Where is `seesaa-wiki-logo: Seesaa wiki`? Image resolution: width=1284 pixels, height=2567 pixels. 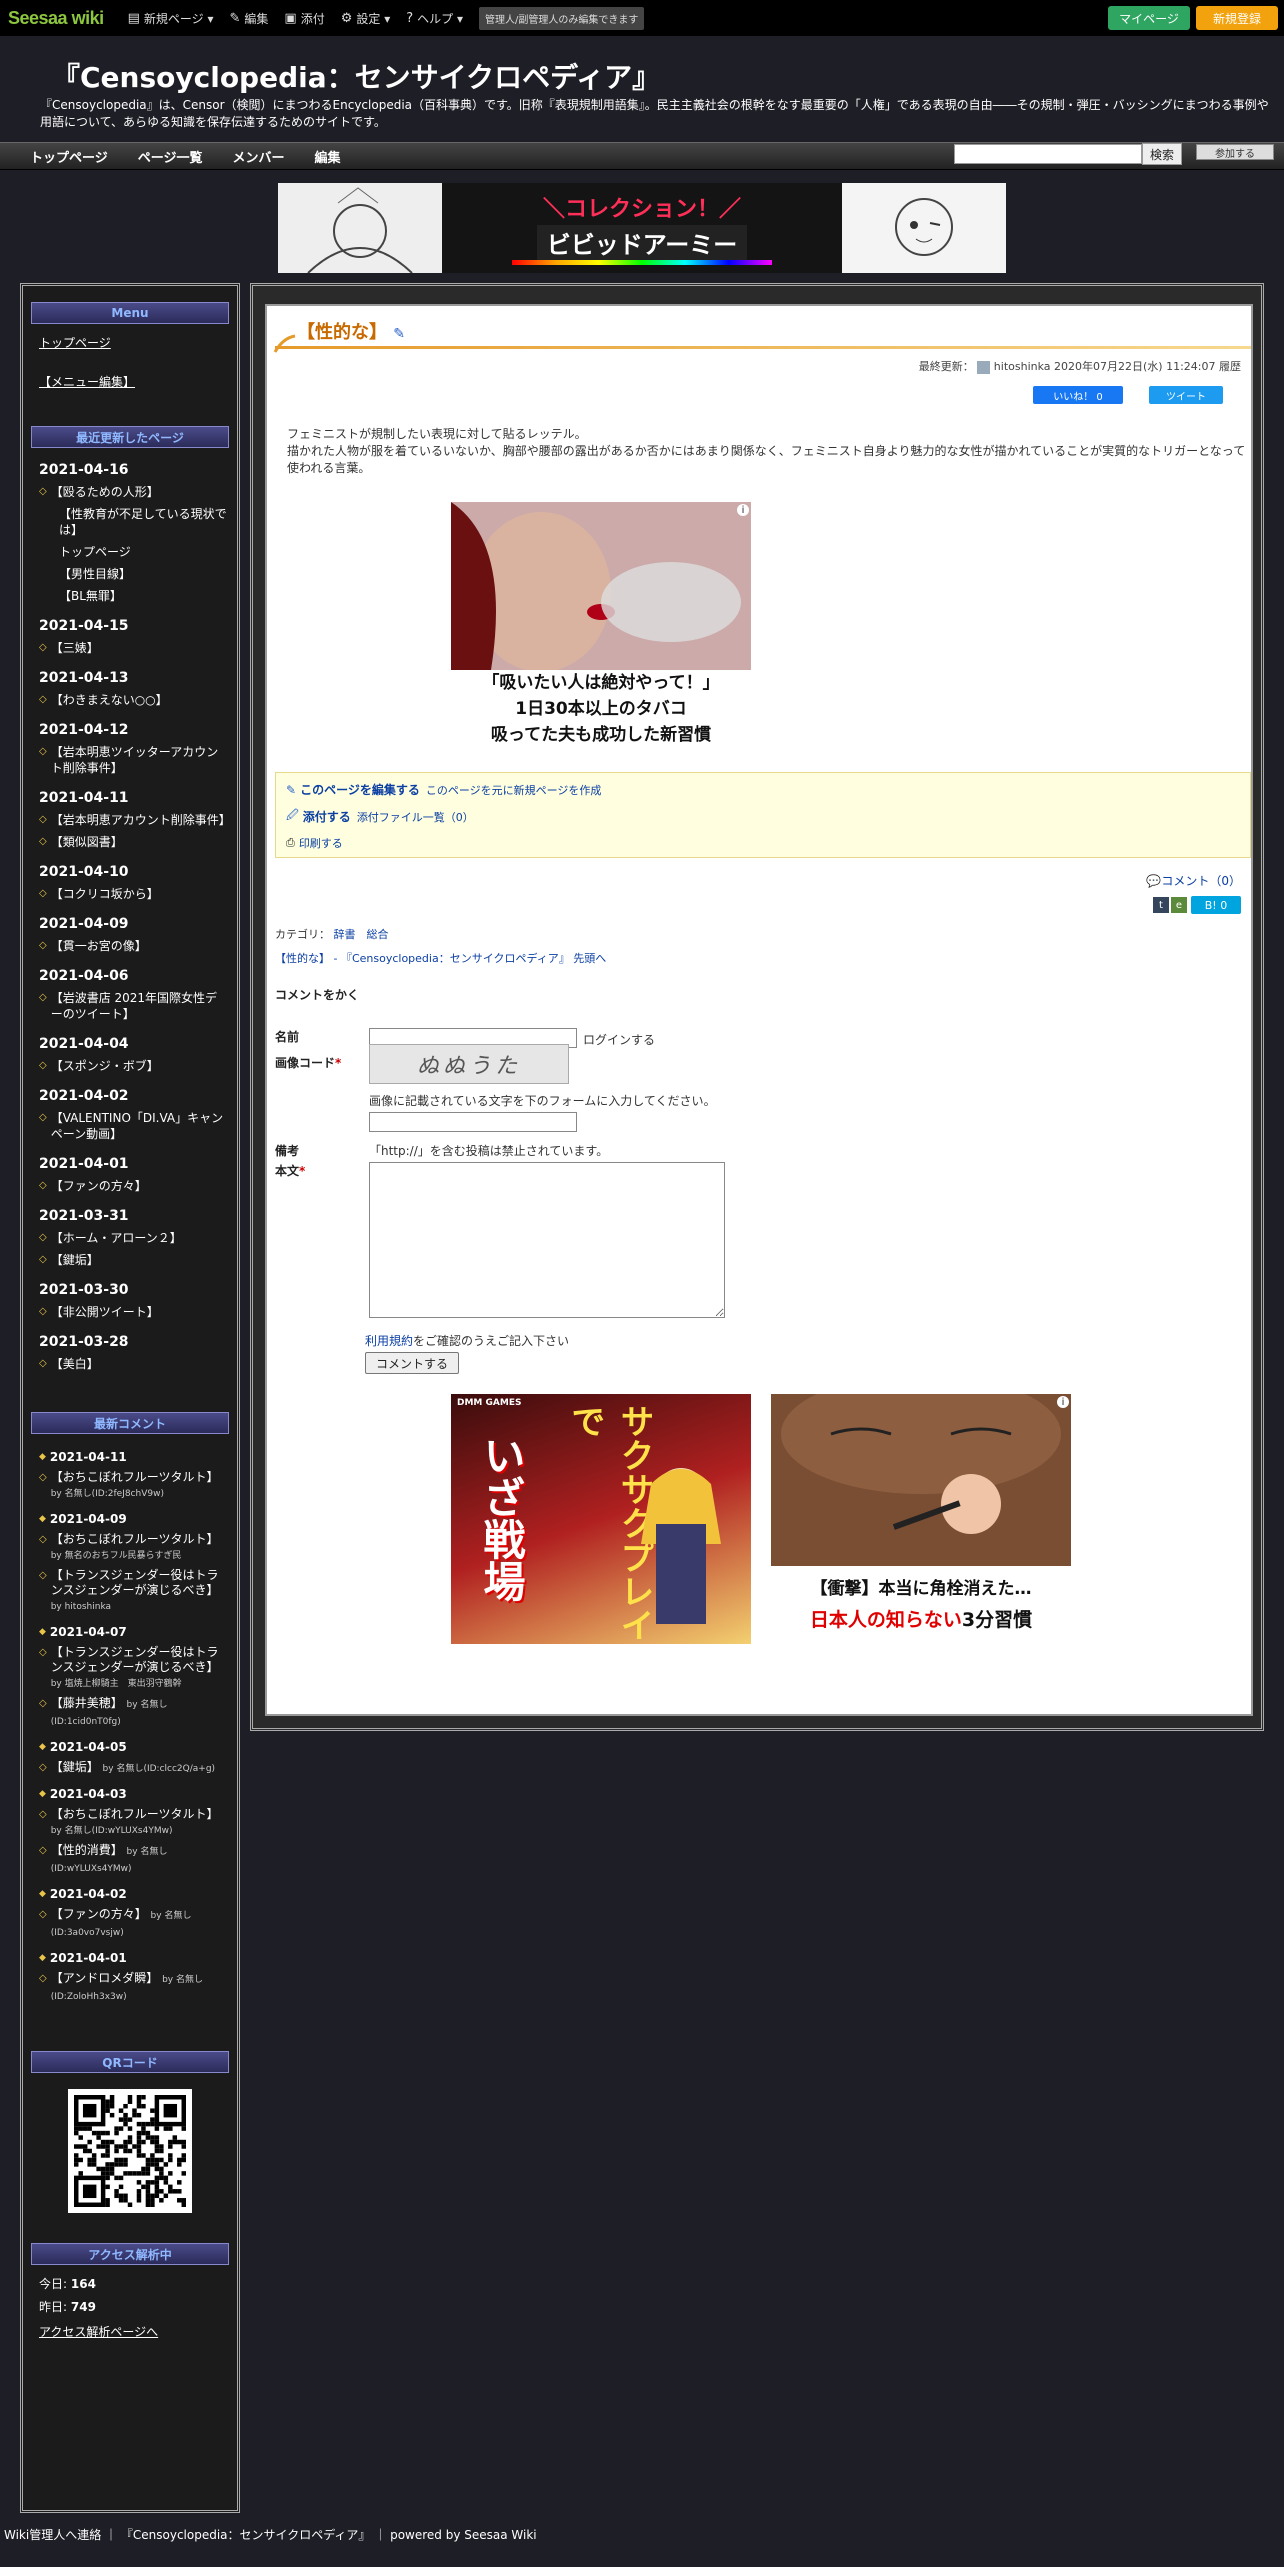
seesaa-wiki-logo: Seesaa wiki is located at coordinates (56, 18).